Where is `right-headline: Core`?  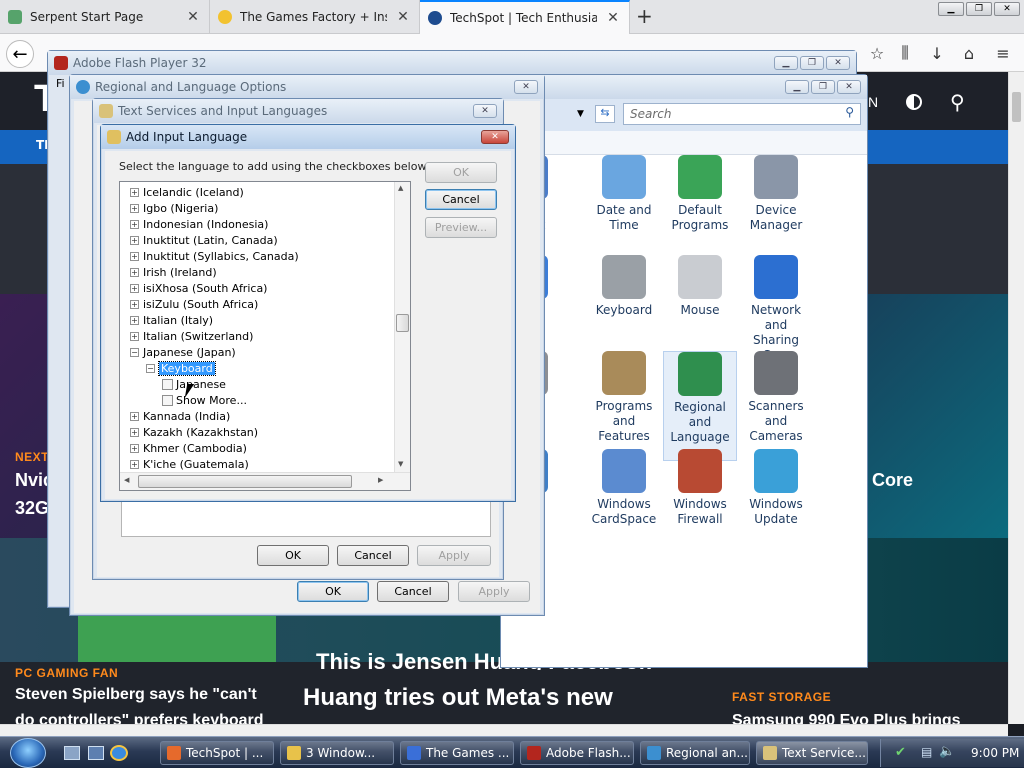
right-headline: Core is located at coordinates (892, 480).